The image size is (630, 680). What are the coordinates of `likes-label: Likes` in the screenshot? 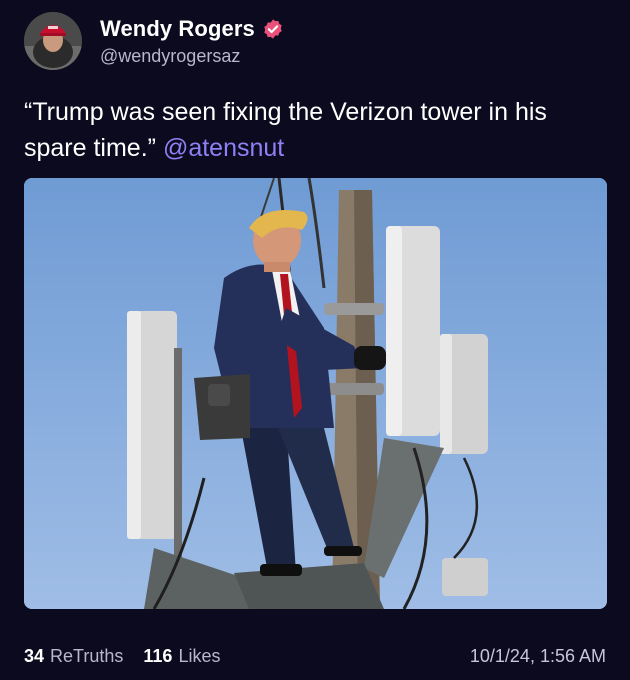 It's located at (199, 656).